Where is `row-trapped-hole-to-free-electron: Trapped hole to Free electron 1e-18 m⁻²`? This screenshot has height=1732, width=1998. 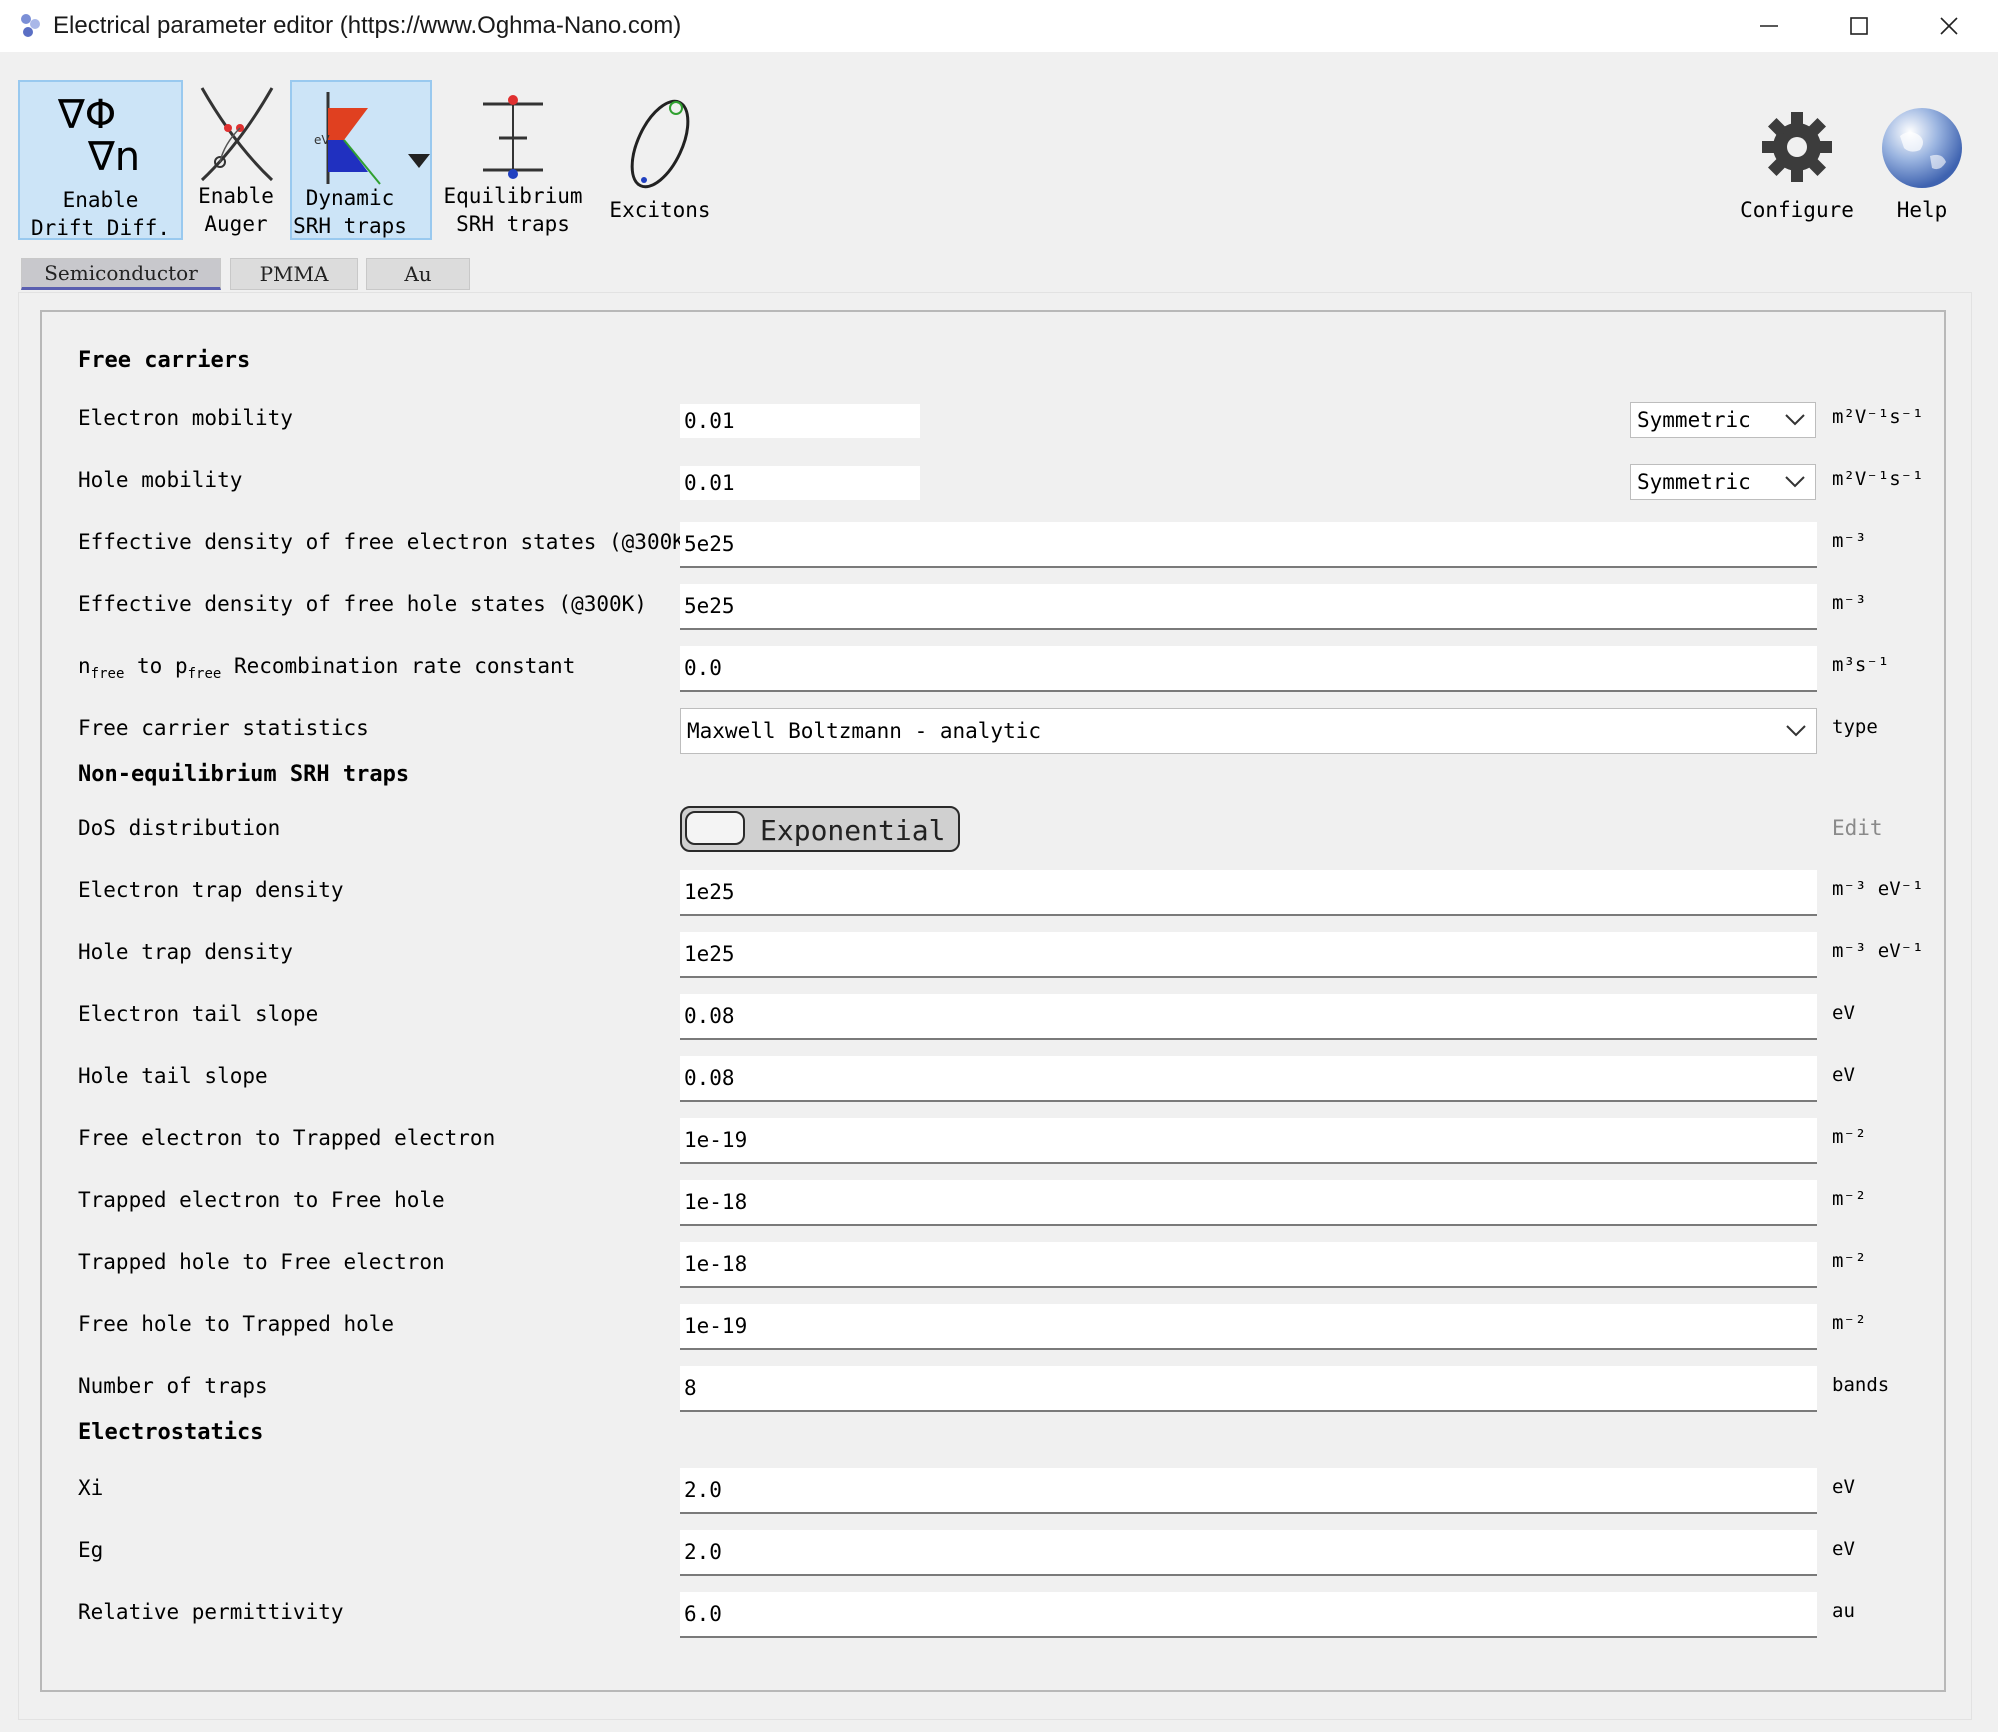
row-trapped-hole-to-free-electron: Trapped hole to Free electron 1e-18 m⁻² is located at coordinates (995, 1265).